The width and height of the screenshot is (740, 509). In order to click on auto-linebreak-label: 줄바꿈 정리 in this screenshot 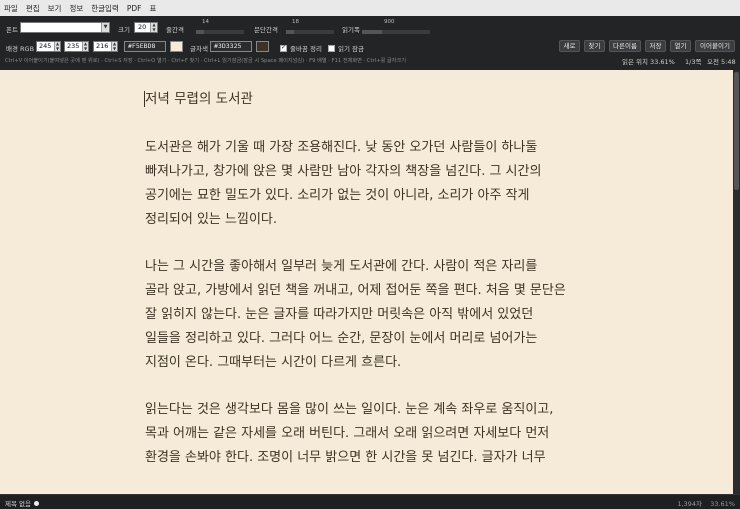, I will do `click(306, 49)`.